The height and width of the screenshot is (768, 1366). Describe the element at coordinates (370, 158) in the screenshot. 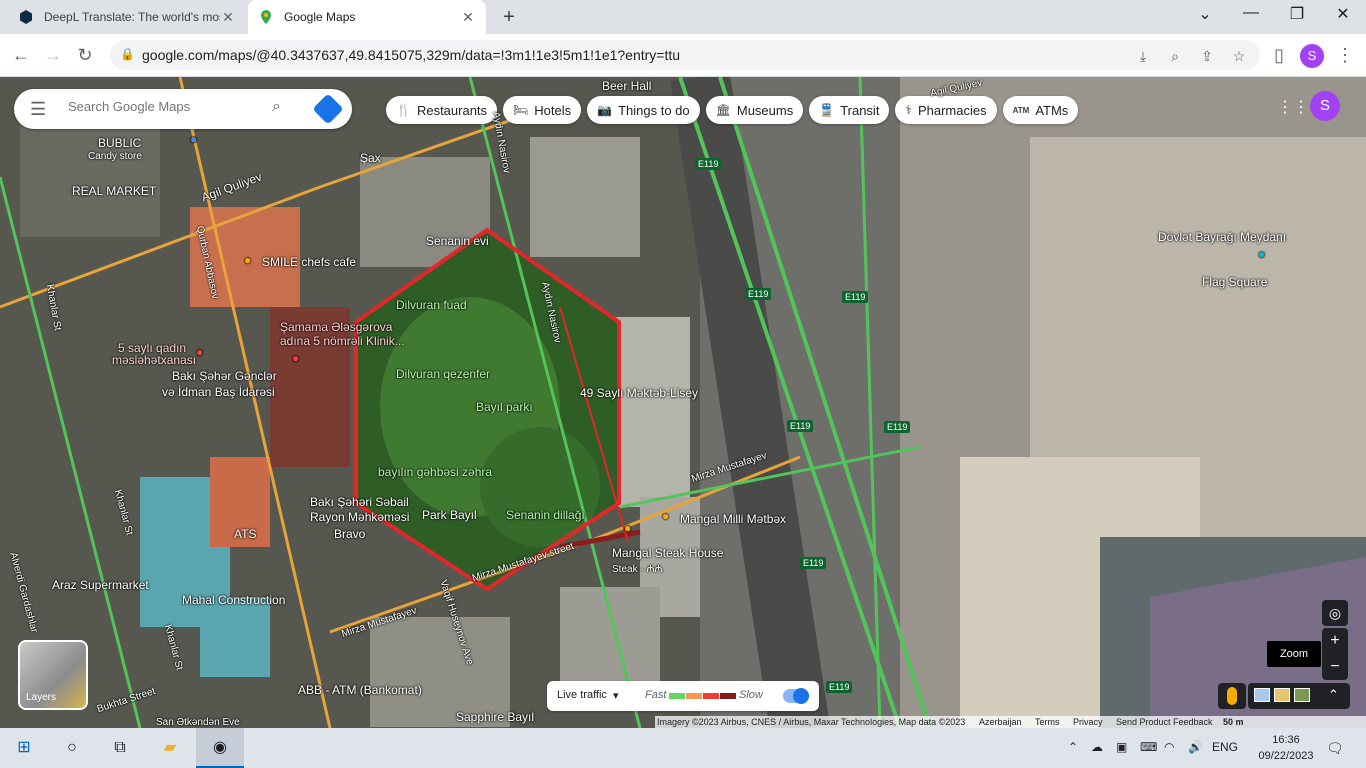

I see `place-label: Şax` at that location.